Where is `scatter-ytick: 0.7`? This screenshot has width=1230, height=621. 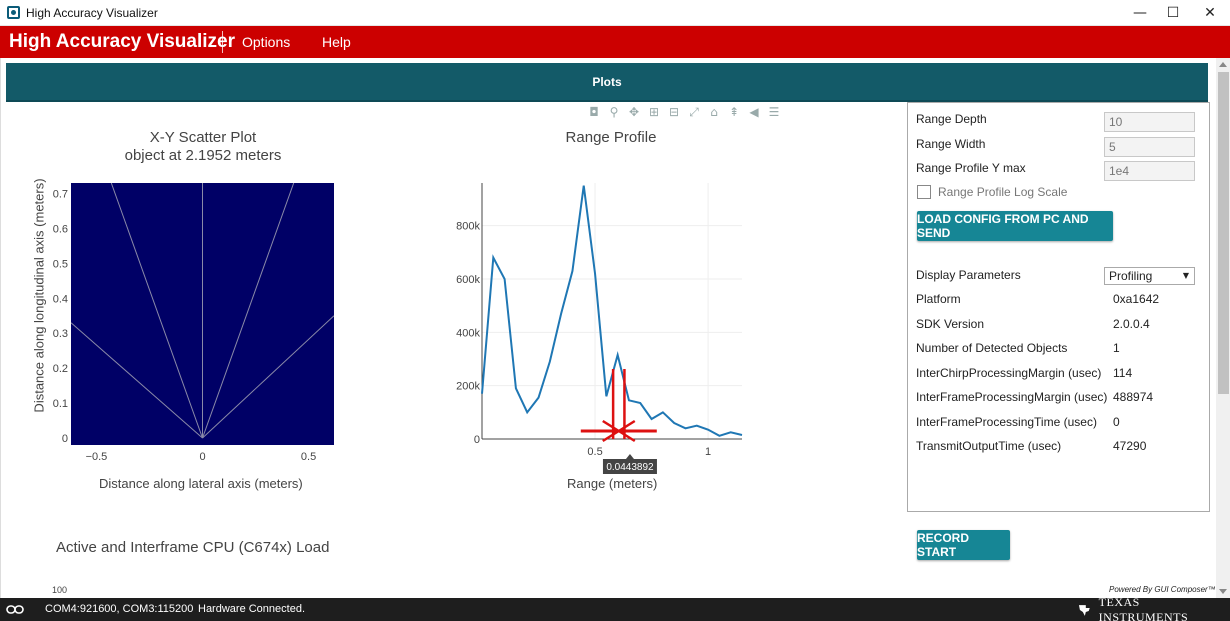 scatter-ytick: 0.7 is located at coordinates (60, 194).